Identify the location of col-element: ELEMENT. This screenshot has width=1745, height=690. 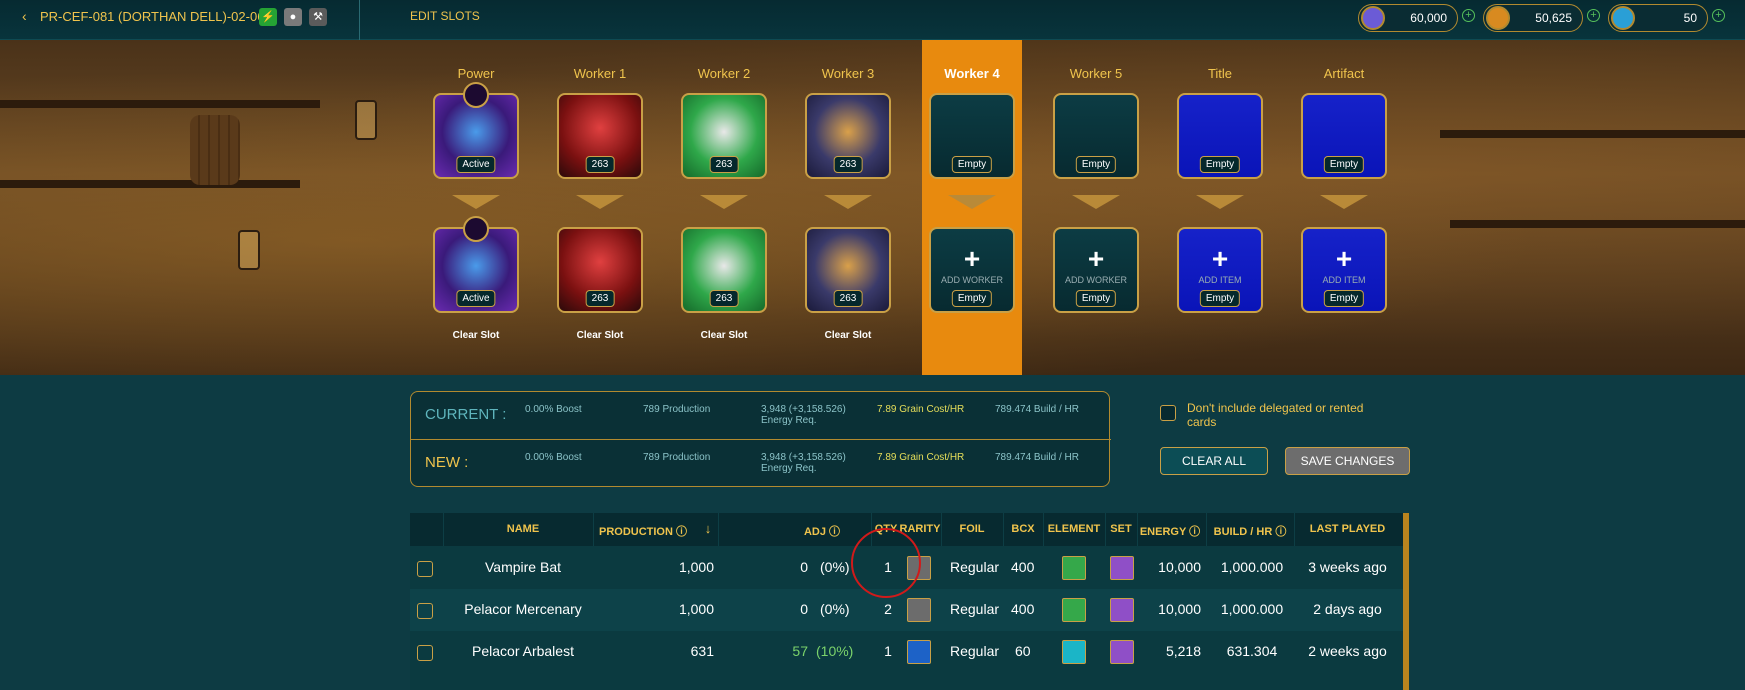
(1074, 529).